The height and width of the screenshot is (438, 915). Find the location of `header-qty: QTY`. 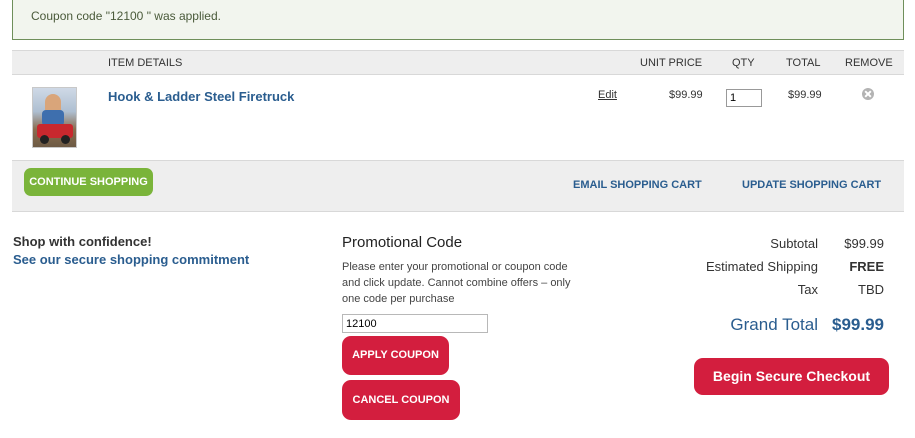

header-qty: QTY is located at coordinates (743, 63).